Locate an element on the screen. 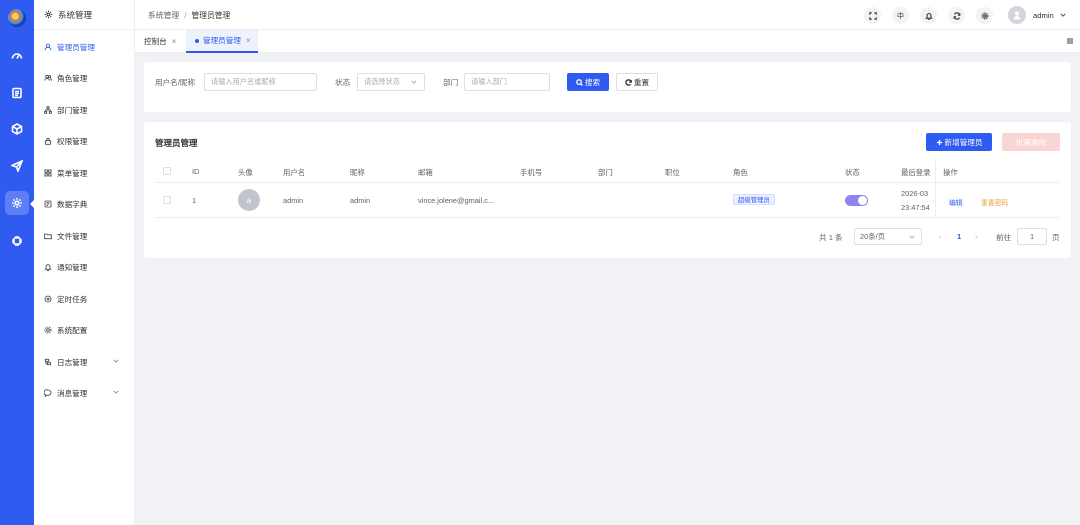 Image resolution: width=1080 pixels, height=525 pixels. page-size-select: 20条/页 is located at coordinates (888, 236).